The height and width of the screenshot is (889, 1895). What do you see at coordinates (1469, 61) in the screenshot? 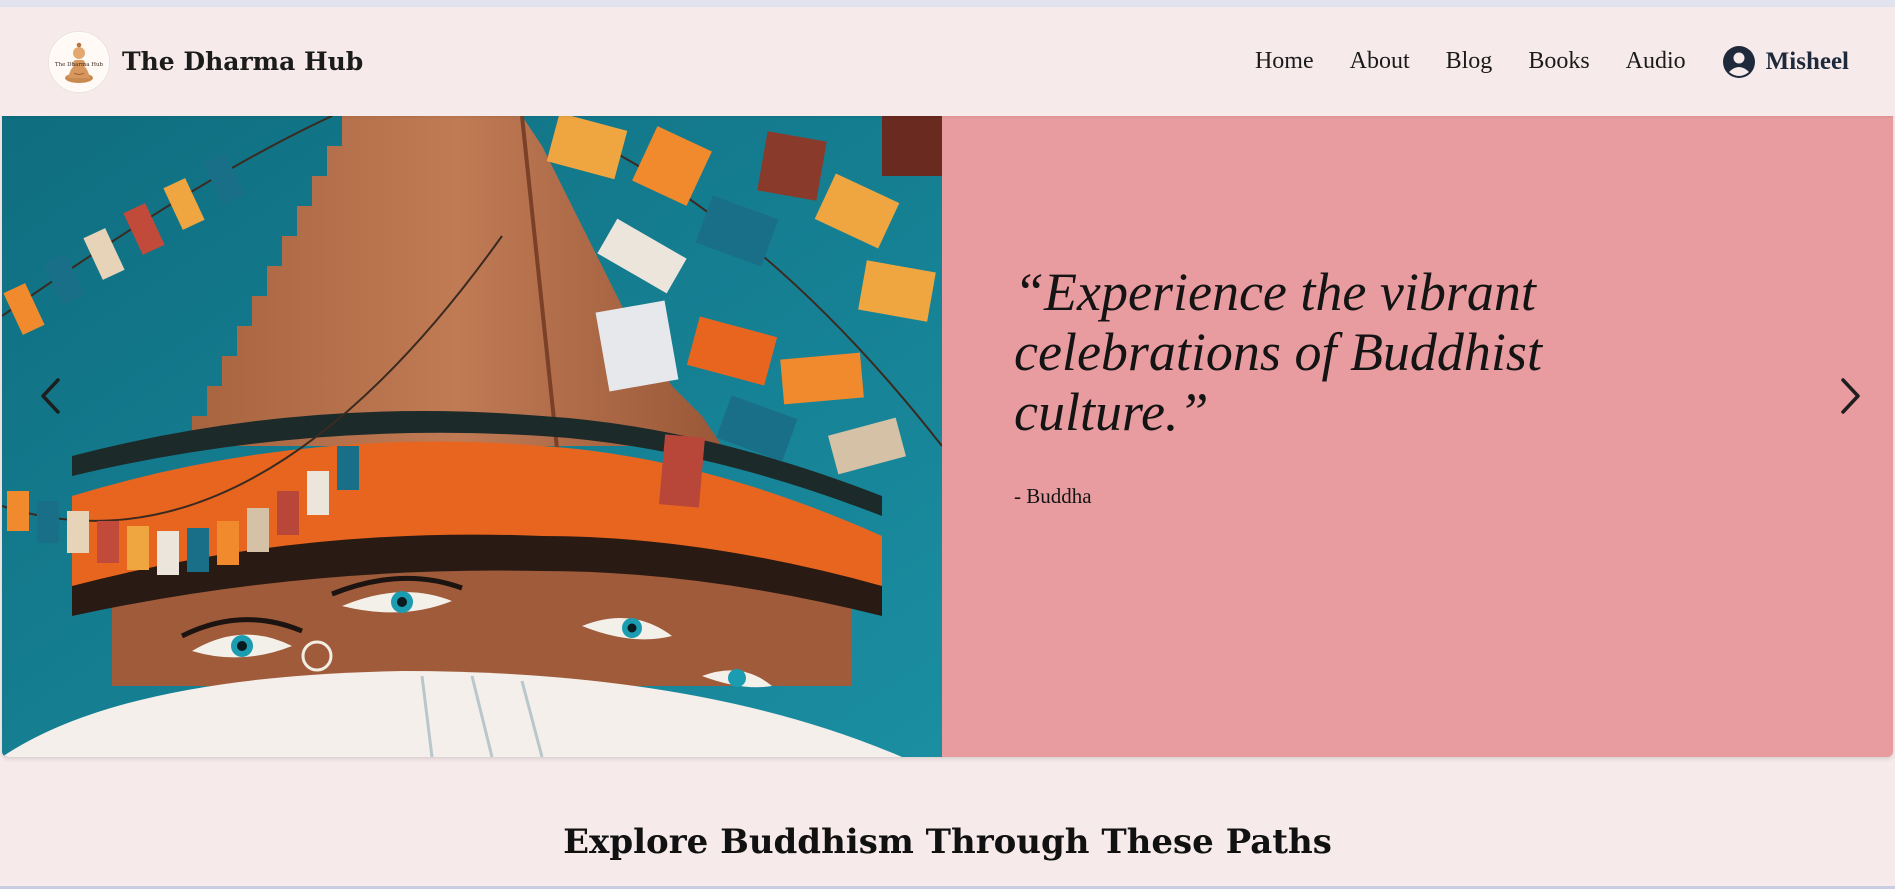
I see `nav-blog-link: Blog` at bounding box center [1469, 61].